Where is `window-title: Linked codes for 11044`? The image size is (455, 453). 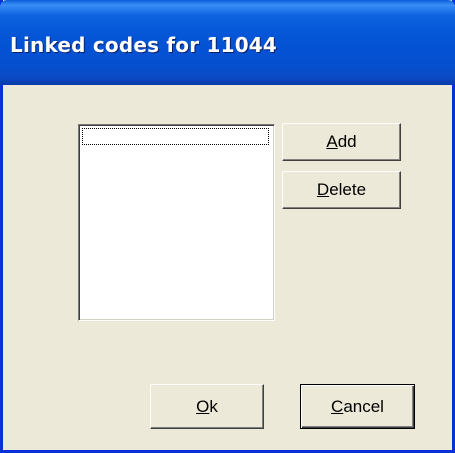 window-title: Linked codes for 11044 is located at coordinates (144, 45).